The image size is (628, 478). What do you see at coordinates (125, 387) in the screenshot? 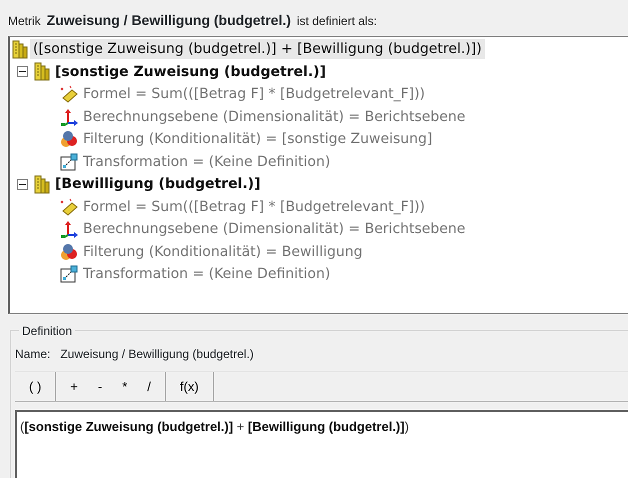
I see `operator-button: *` at bounding box center [125, 387].